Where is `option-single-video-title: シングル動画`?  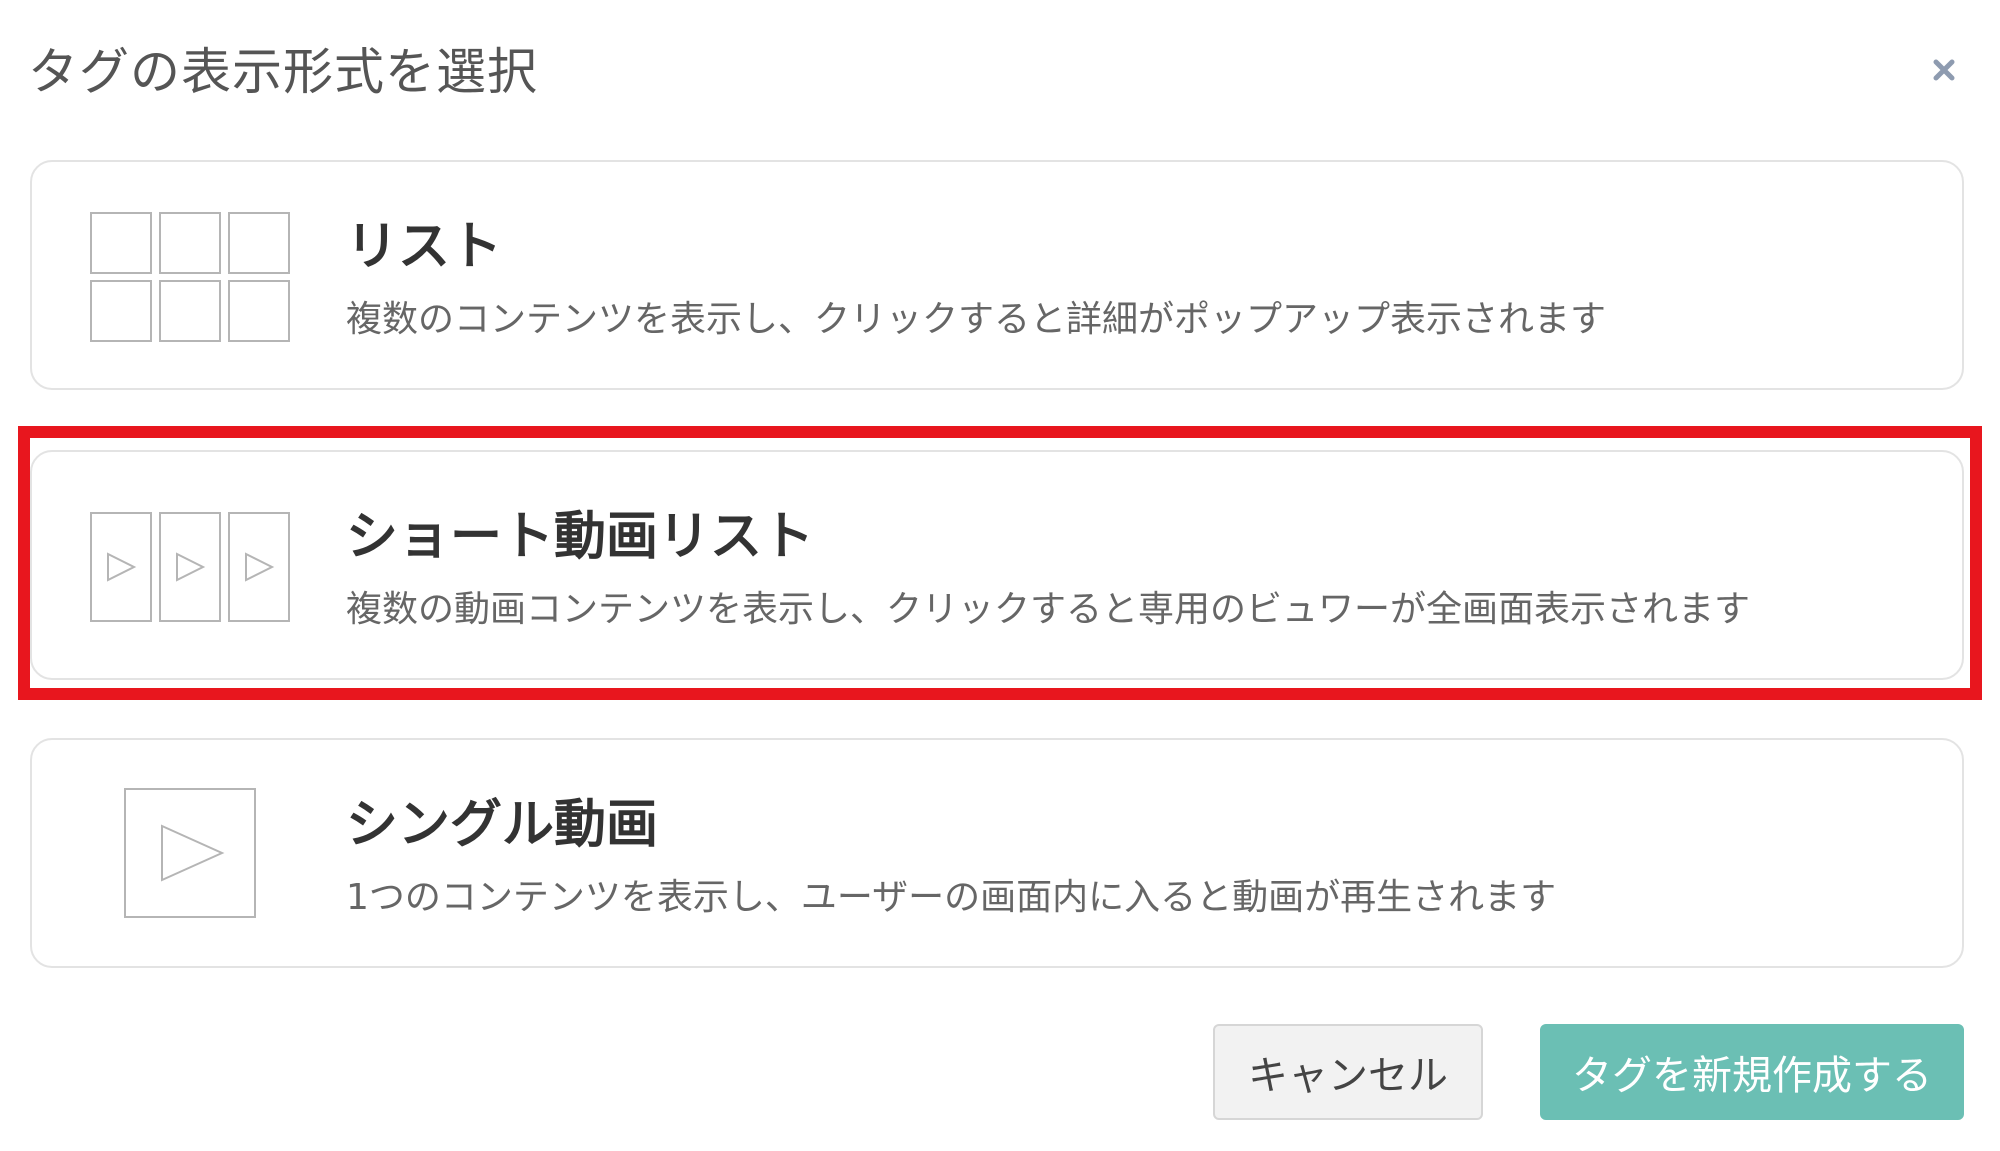 option-single-video-title: シングル動画 is located at coordinates (502, 825).